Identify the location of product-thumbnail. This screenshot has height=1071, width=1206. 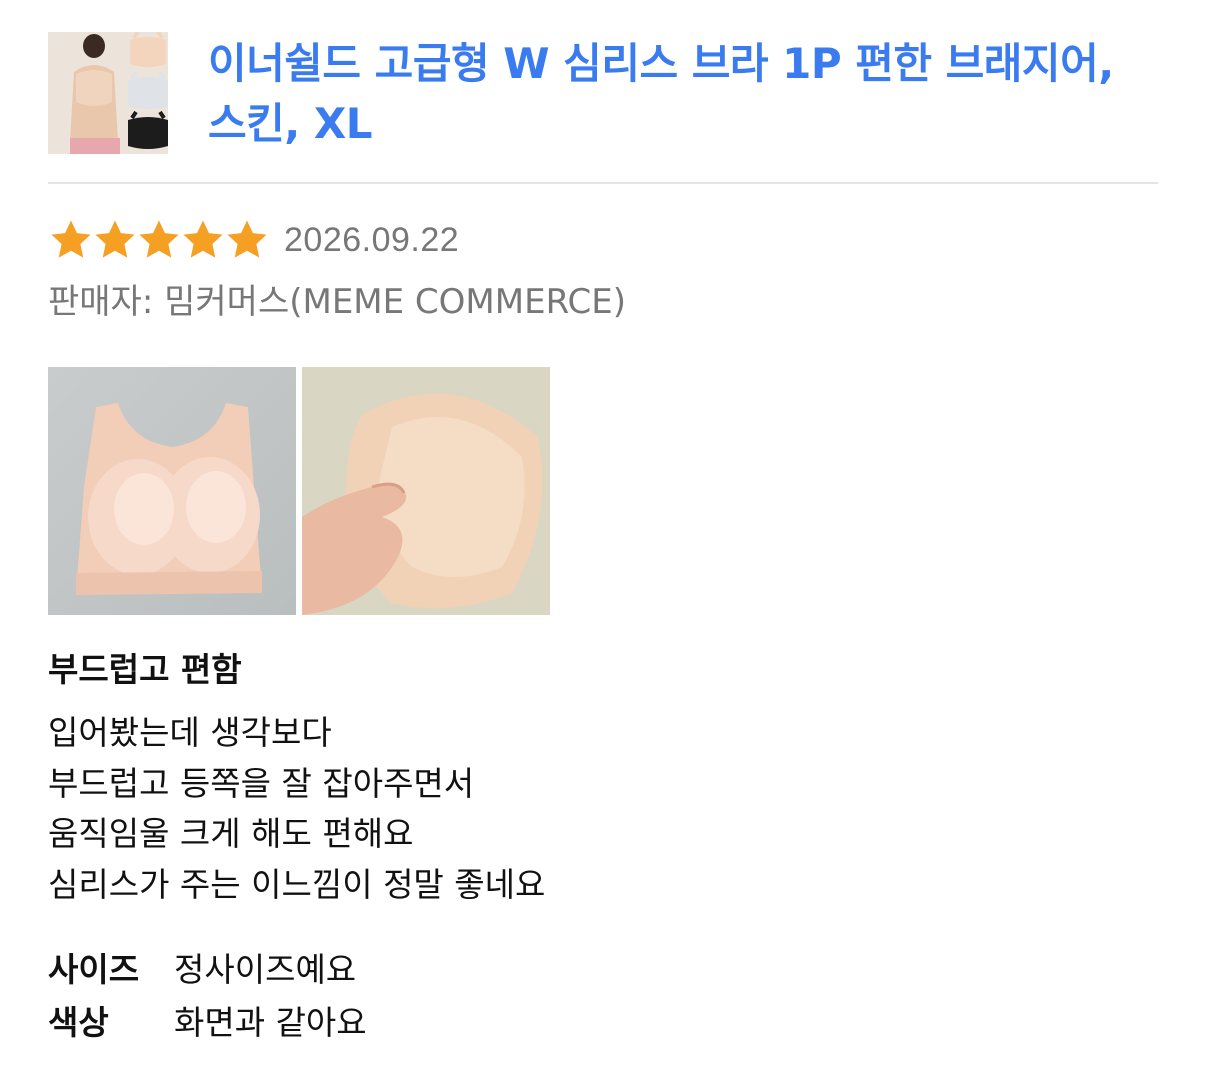
(108, 93).